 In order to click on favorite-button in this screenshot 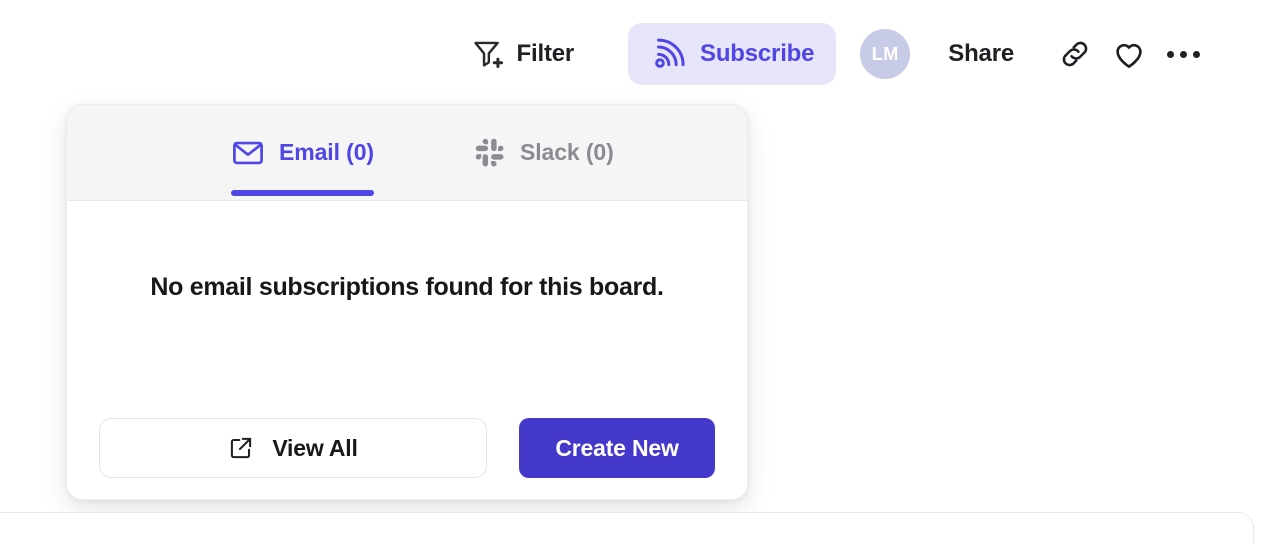, I will do `click(1129, 54)`.